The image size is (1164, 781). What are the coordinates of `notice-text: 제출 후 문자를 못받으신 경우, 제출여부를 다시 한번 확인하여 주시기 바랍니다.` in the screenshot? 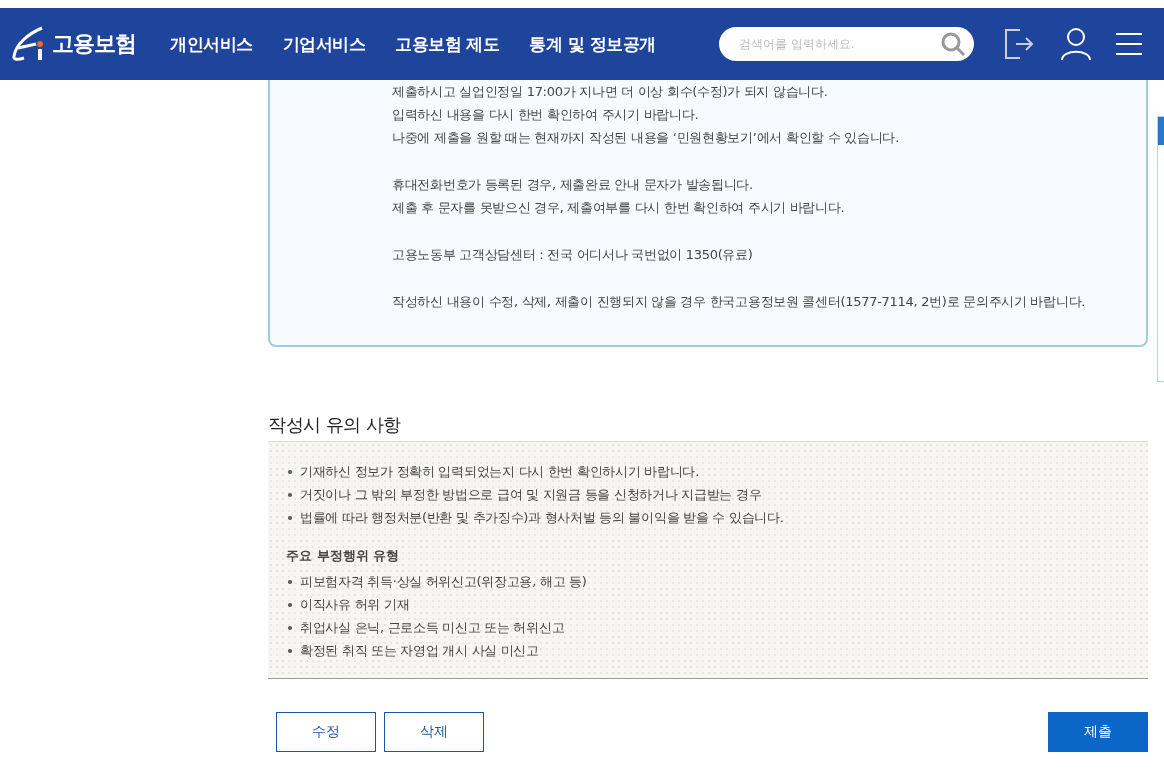 It's located at (619, 208).